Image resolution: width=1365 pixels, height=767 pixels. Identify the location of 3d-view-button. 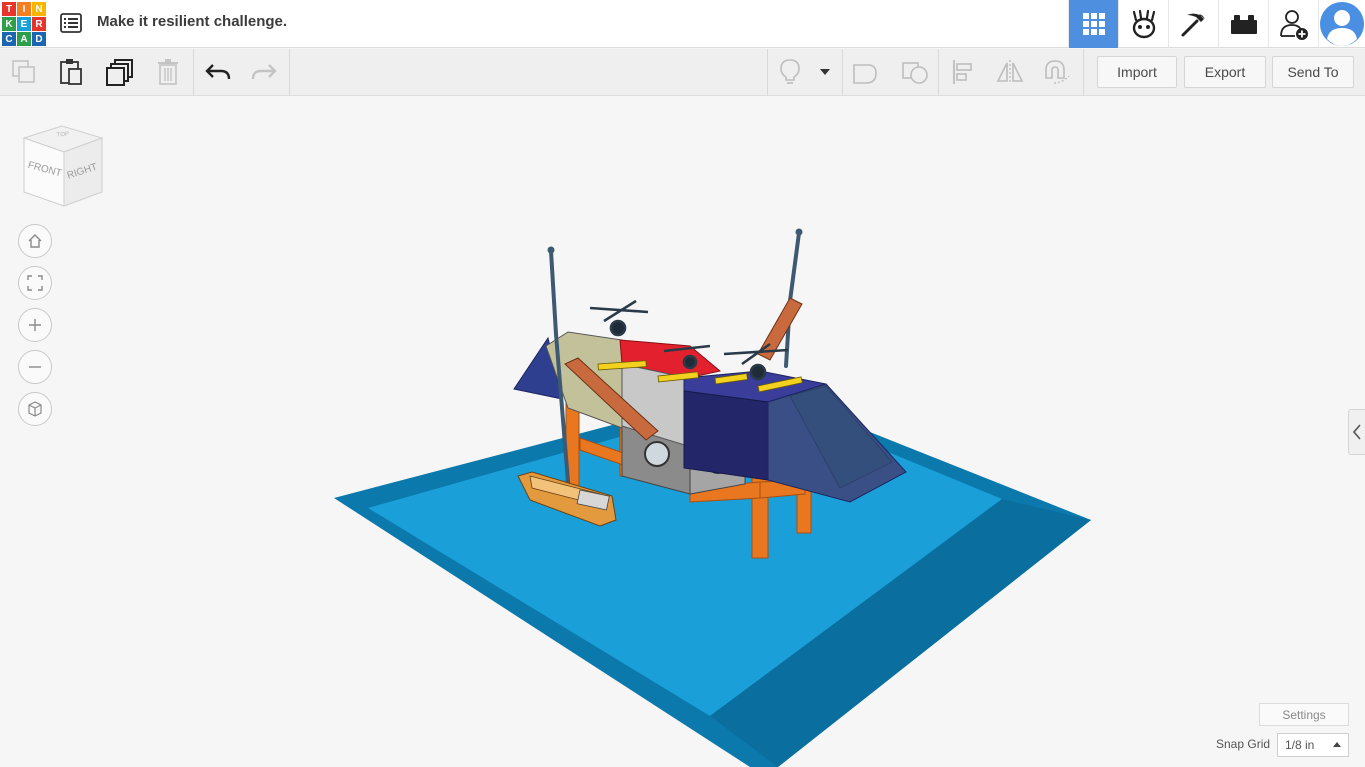
(1093, 24).